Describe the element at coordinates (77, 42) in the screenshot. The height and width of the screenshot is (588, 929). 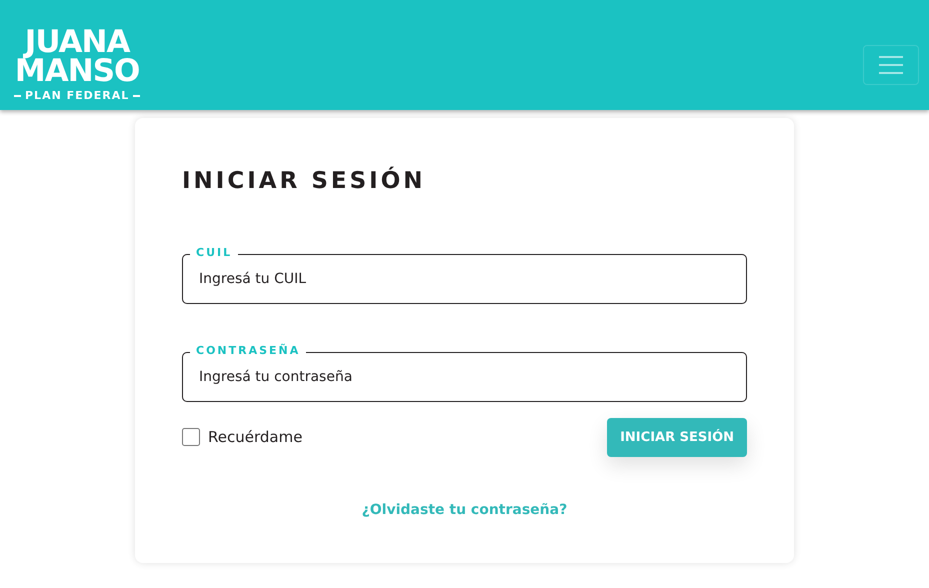
I see `logo-text: JUANA` at that location.